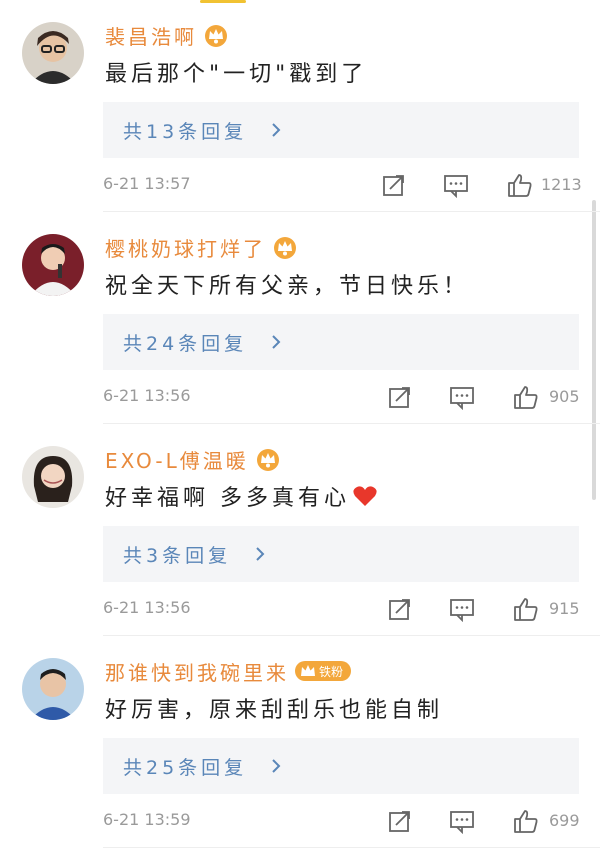  Describe the element at coordinates (564, 396) in the screenshot. I see `like-count: 905` at that location.